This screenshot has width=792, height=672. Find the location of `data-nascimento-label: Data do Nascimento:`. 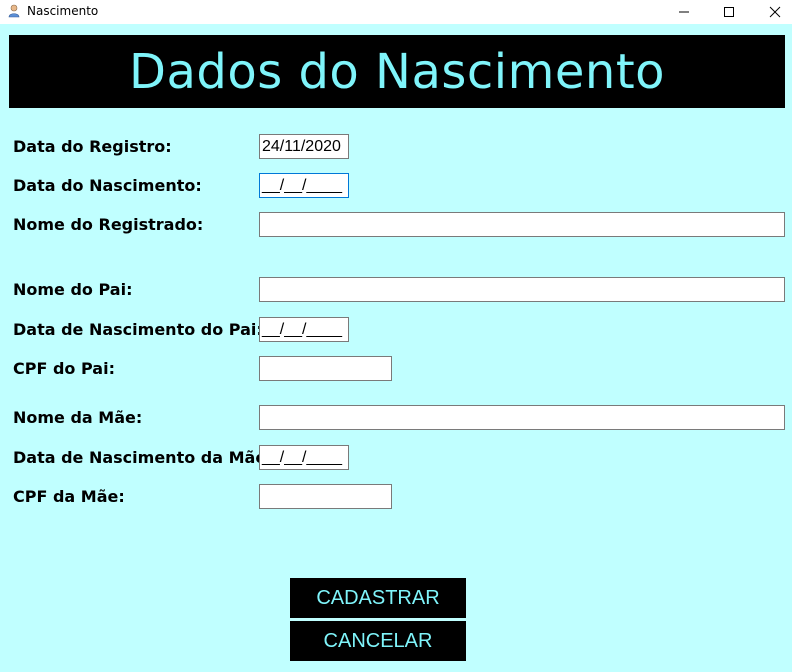

data-nascimento-label: Data do Nascimento: is located at coordinates (107, 185).